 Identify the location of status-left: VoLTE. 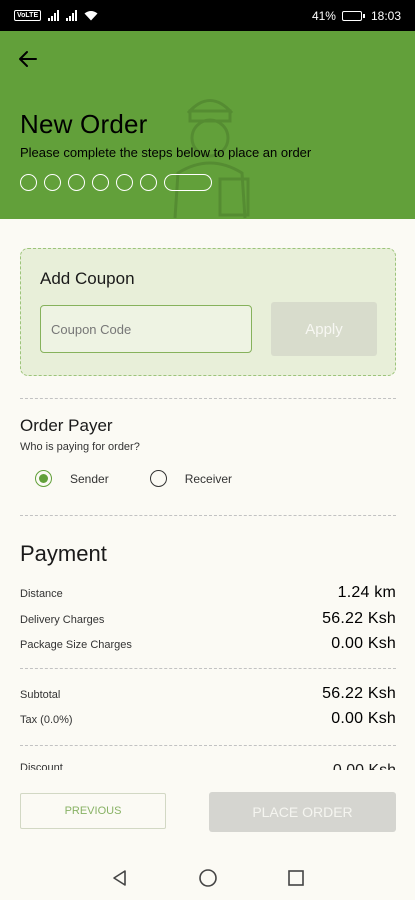
(56, 15).